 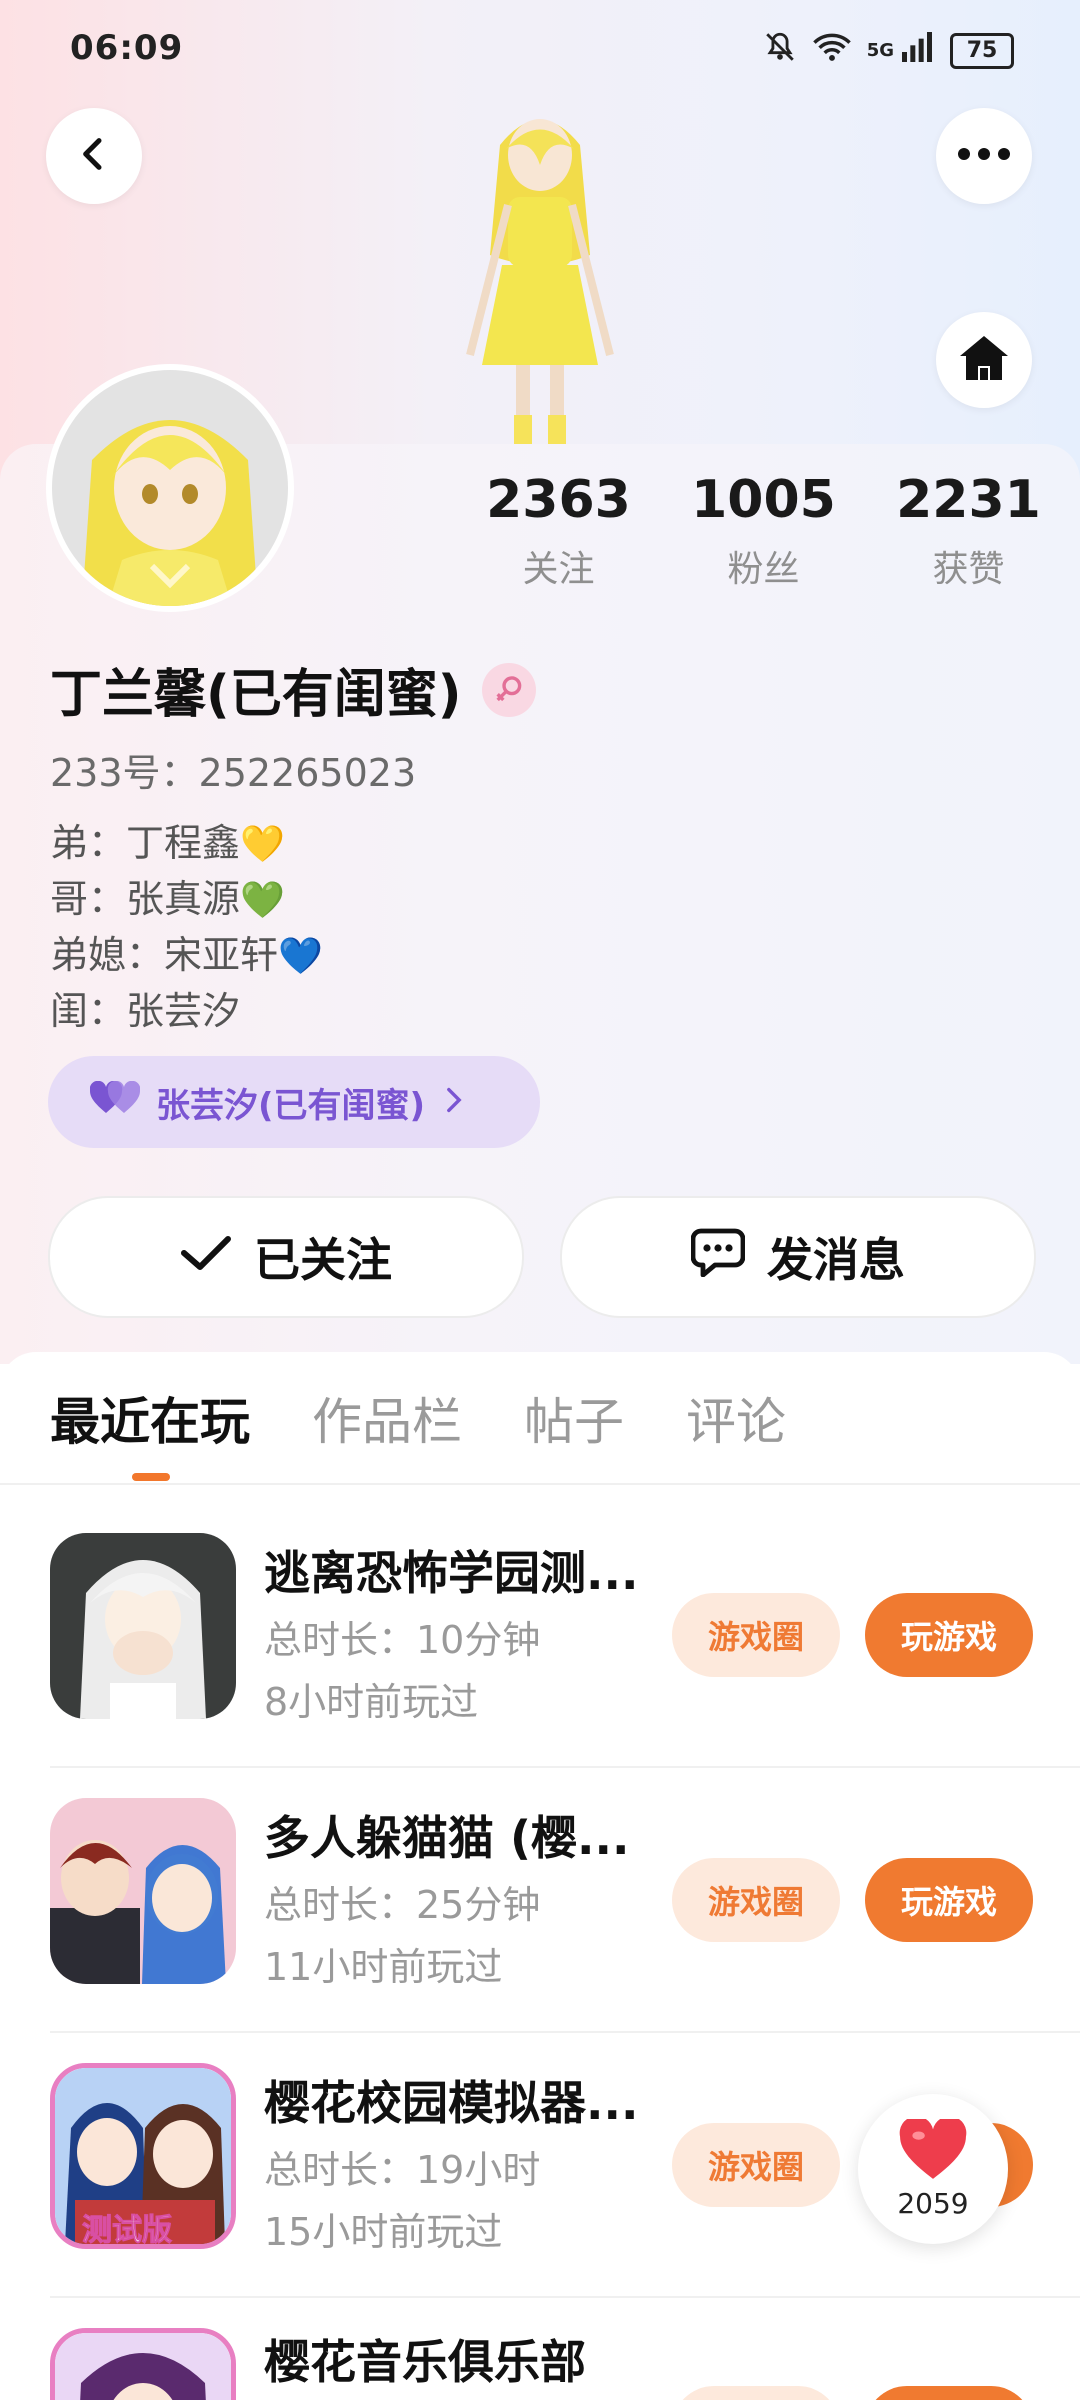 I want to click on profile-name-row: 丁兰馨(已有闺蜜), so click(x=293, y=689).